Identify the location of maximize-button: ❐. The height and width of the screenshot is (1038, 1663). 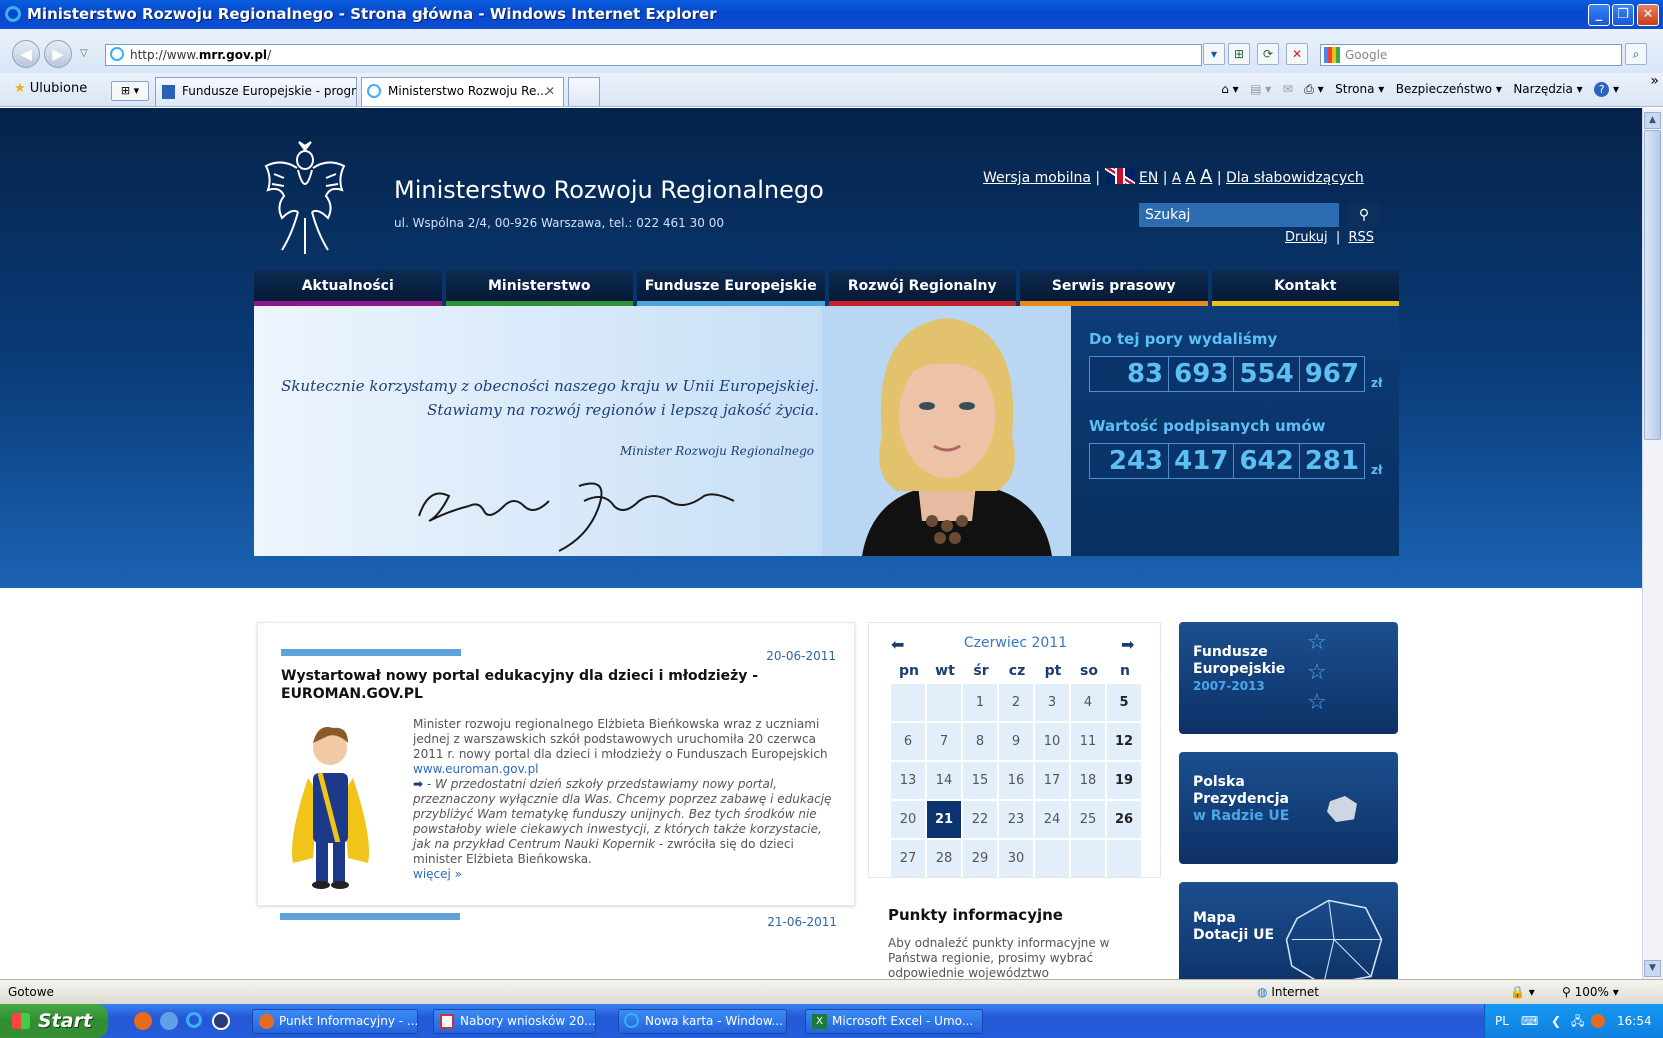
(1623, 15).